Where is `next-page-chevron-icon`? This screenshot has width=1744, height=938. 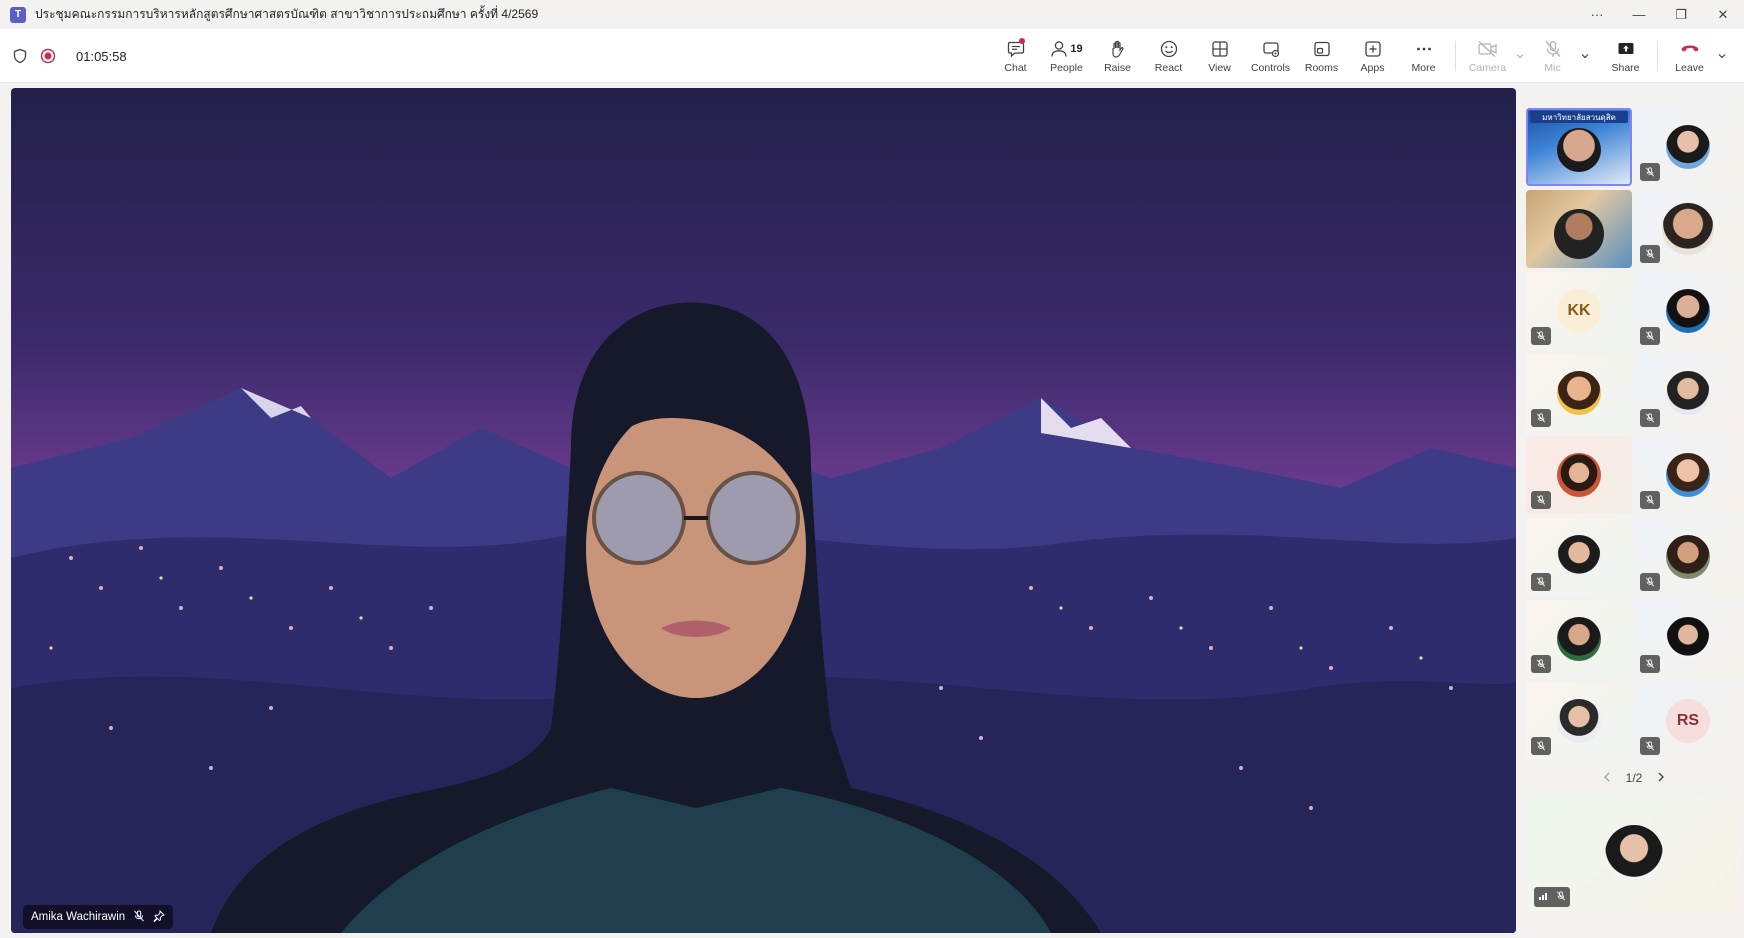 next-page-chevron-icon is located at coordinates (1661, 778).